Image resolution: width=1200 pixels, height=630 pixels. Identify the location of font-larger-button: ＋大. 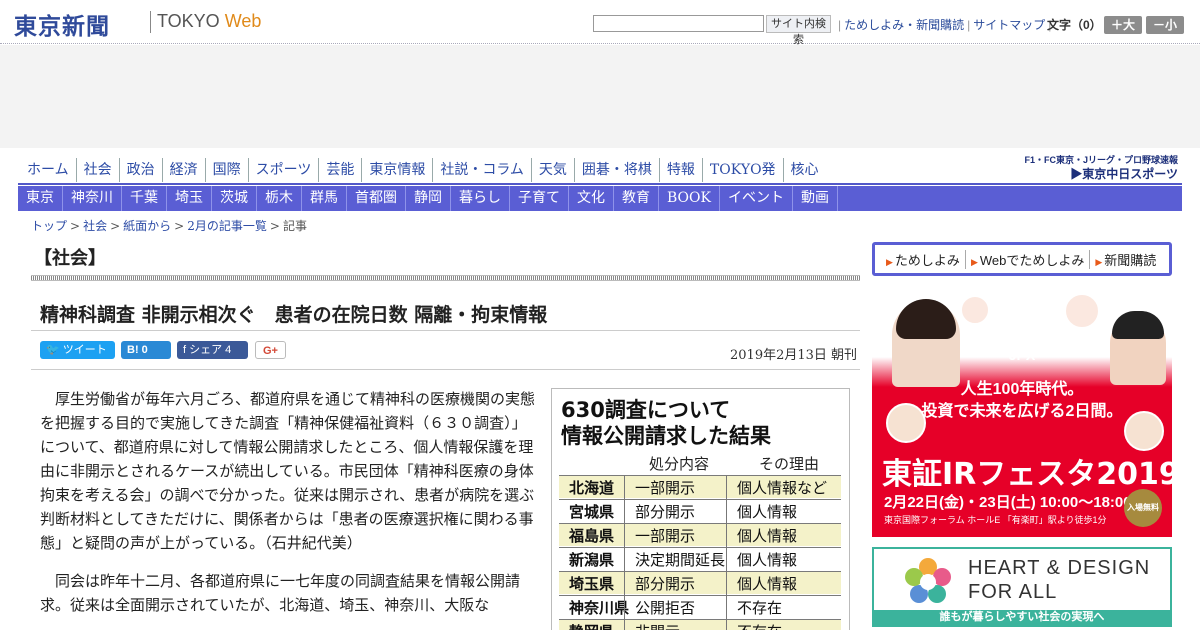
(1123, 25).